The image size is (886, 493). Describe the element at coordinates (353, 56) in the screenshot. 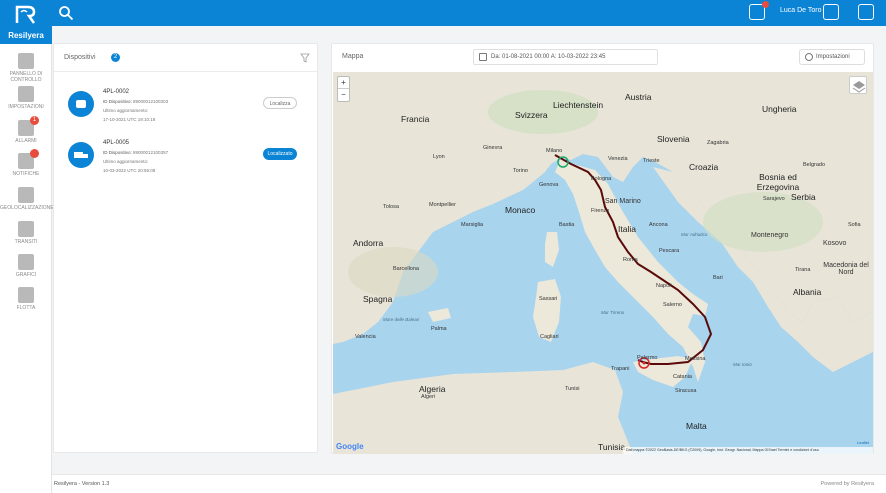

I see `map-title: Mappa` at that location.